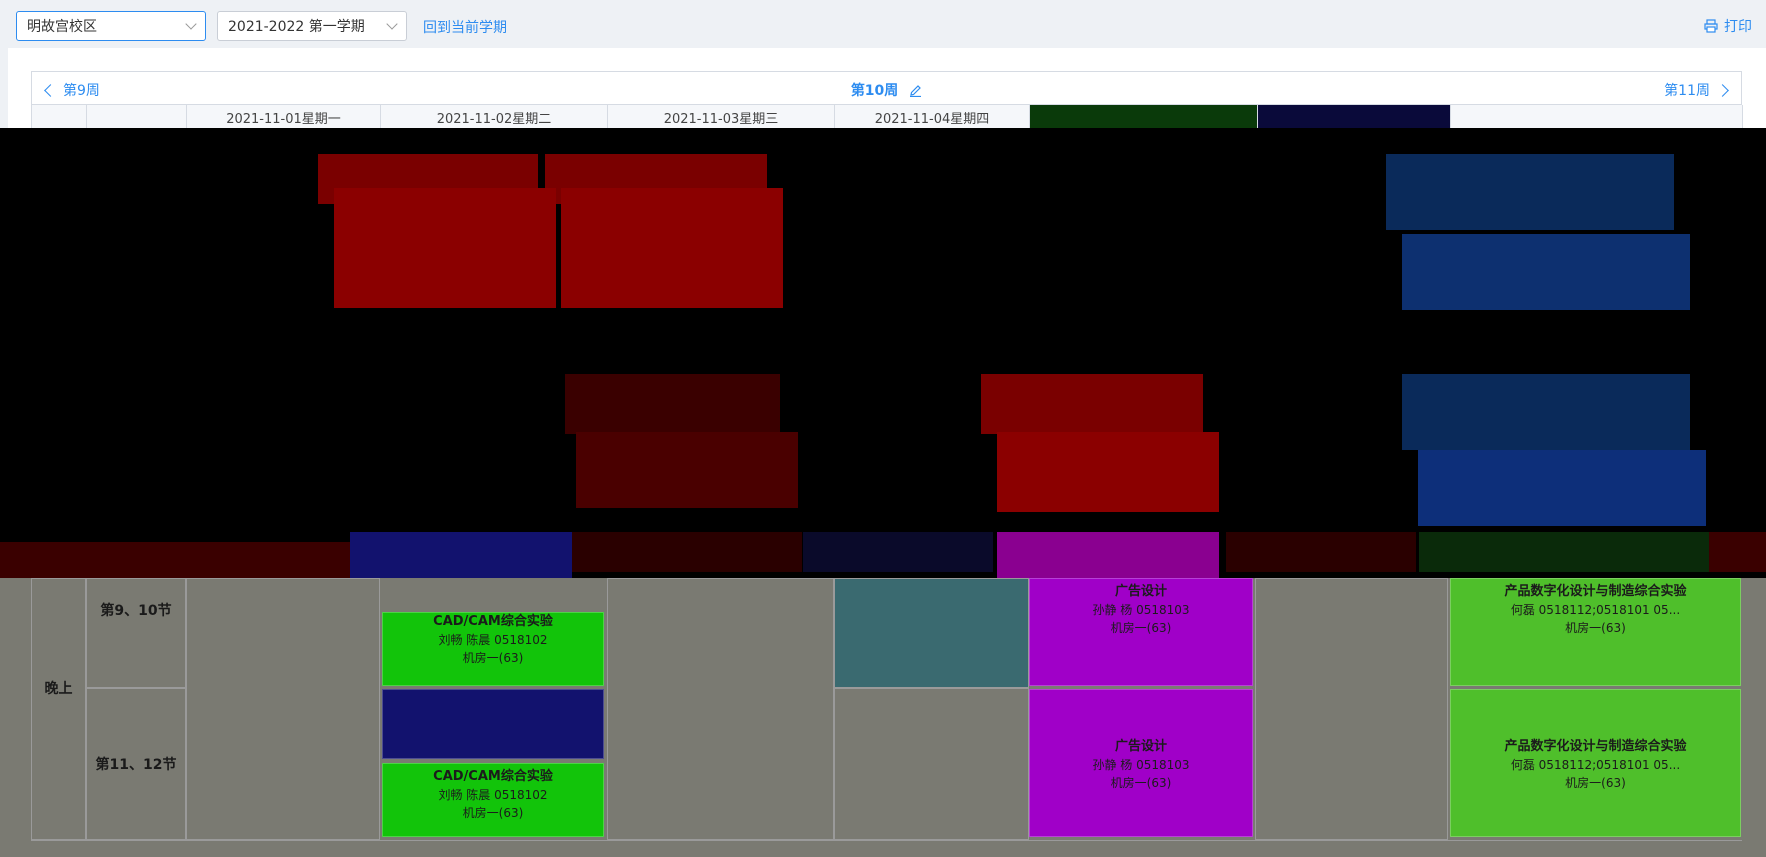 Image resolution: width=1766 pixels, height=857 pixels. What do you see at coordinates (874, 91) in the screenshot?
I see `current-week-label: 第10周` at bounding box center [874, 91].